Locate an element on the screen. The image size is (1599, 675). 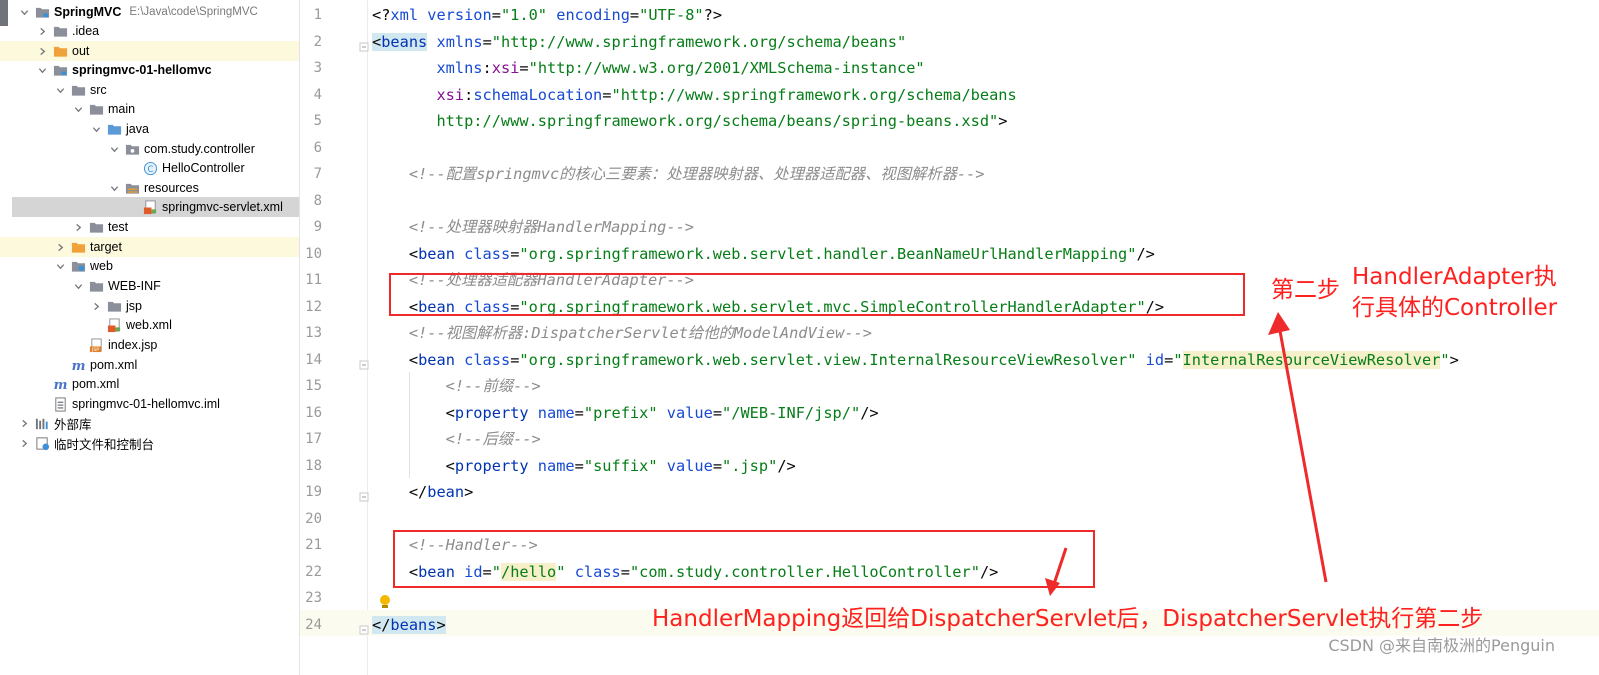
arrow-to-adapter is located at coordinates (1298, 447).